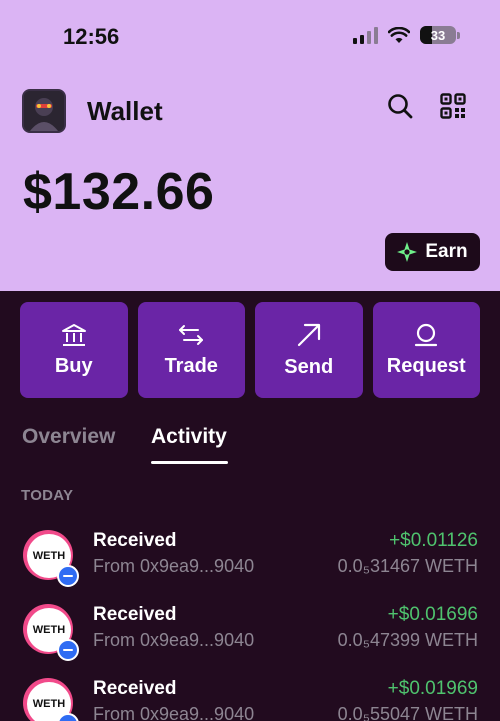 The height and width of the screenshot is (721, 500). Describe the element at coordinates (189, 437) in the screenshot. I see `tab-activity: Activity` at that location.